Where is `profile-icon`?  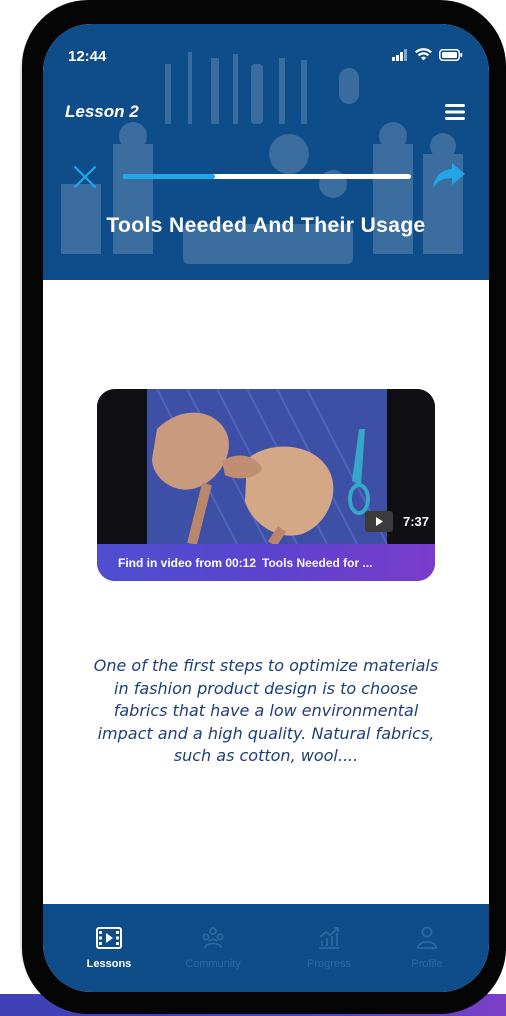 profile-icon is located at coordinates (427, 937).